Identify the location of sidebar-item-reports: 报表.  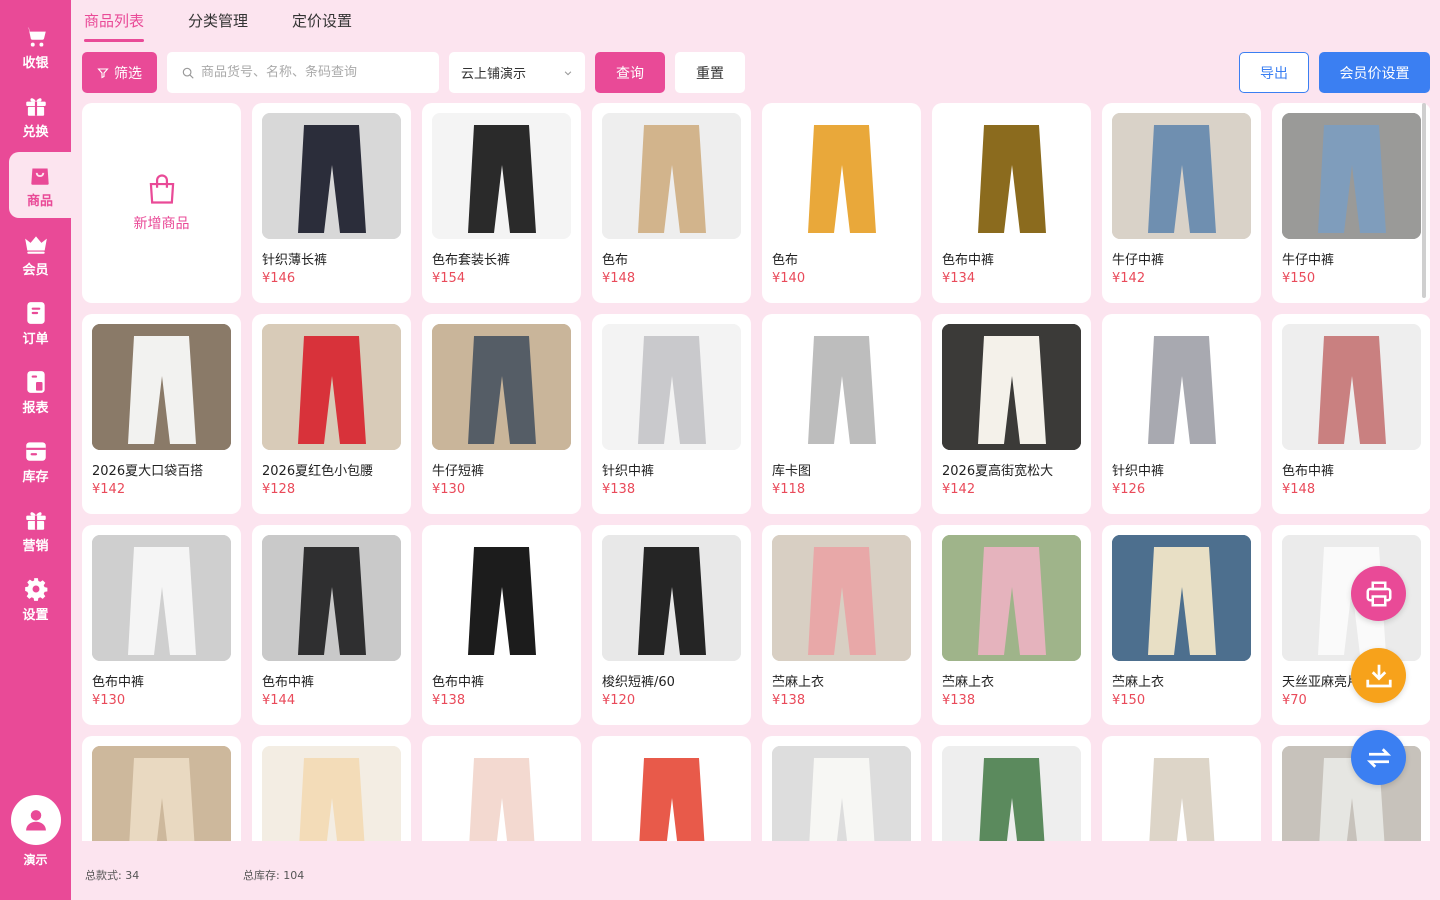
(35, 392).